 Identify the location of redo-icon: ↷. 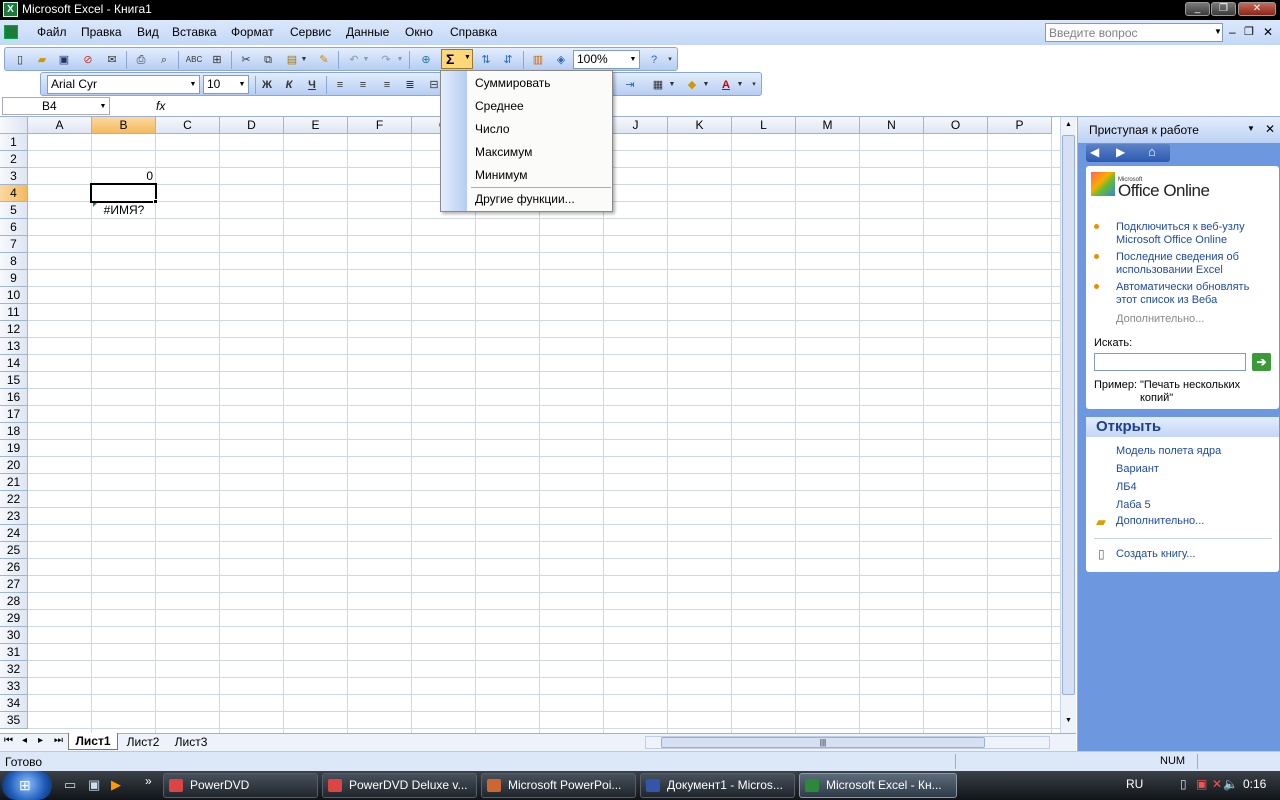
(386, 60).